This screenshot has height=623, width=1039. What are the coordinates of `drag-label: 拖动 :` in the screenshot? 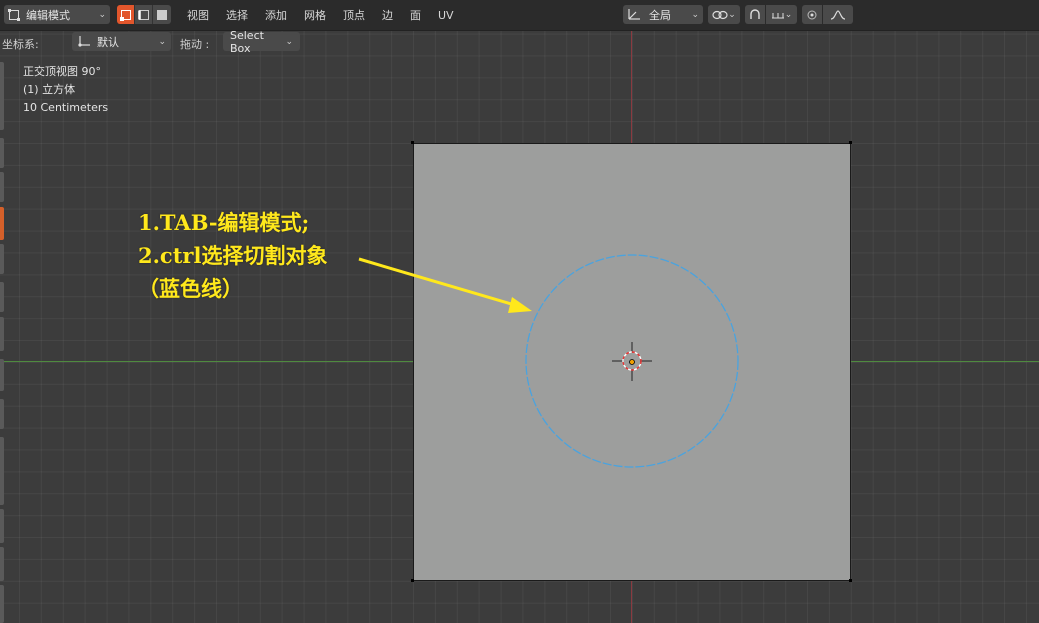 It's located at (195, 44).